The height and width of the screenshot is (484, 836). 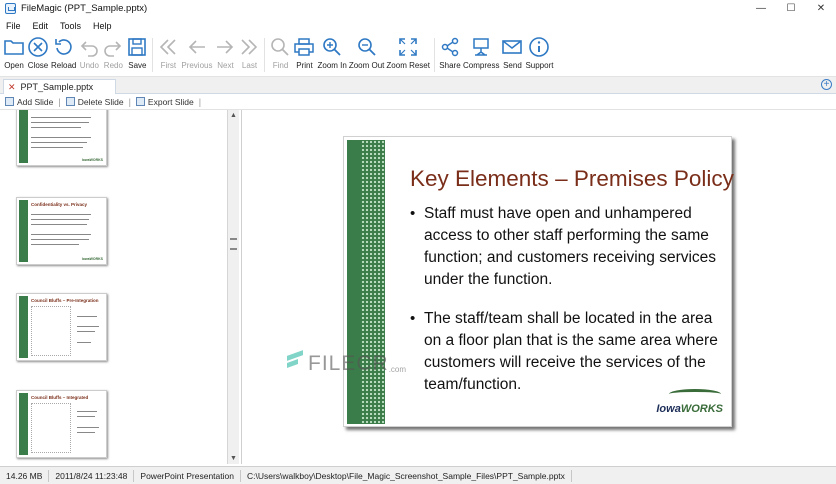 I want to click on add-tab-icon: +, so click(x=826, y=84).